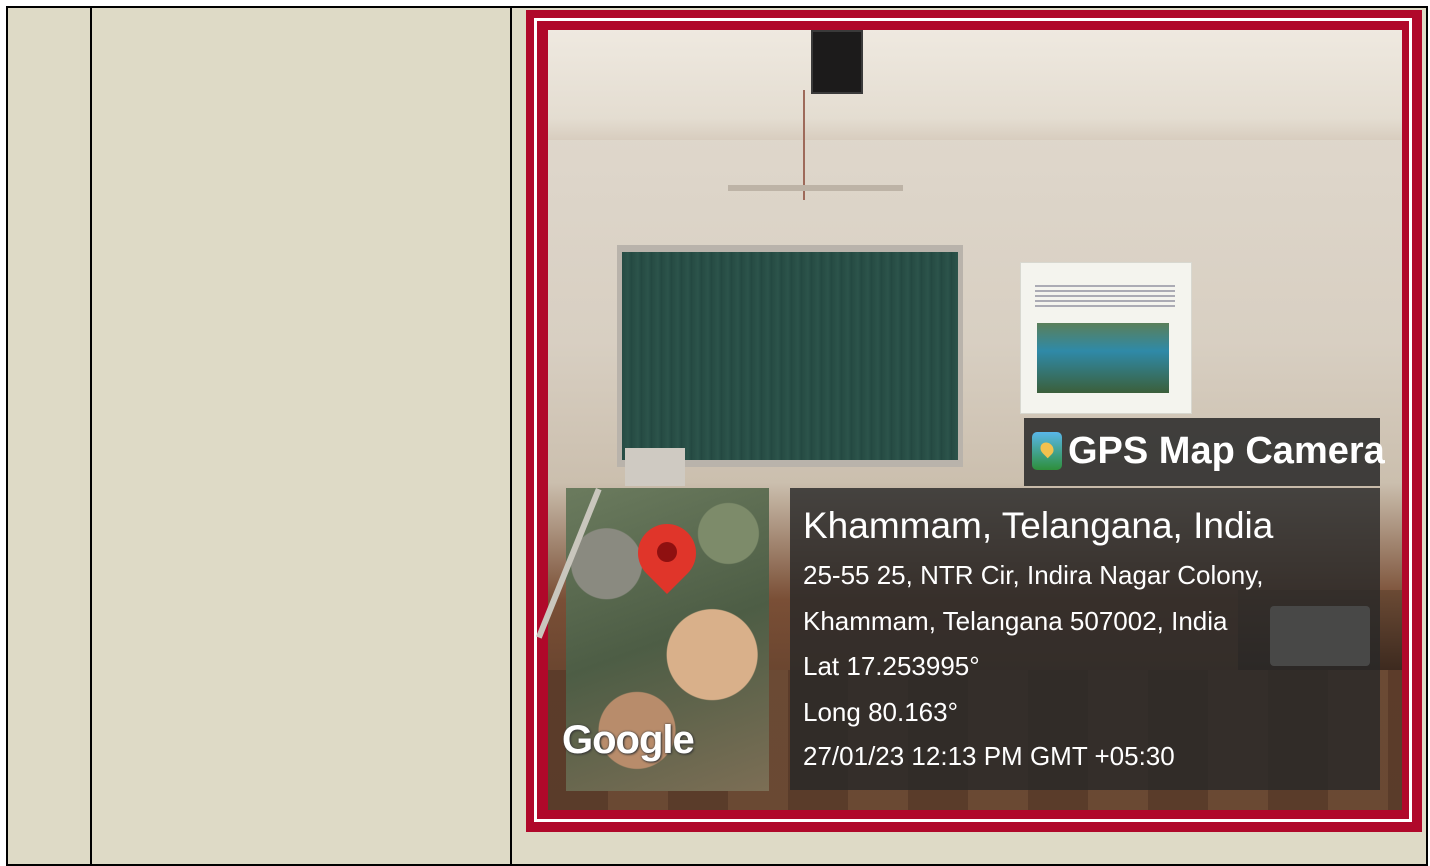 The height and width of the screenshot is (866, 1430). Describe the element at coordinates (1033, 575) in the screenshot. I see `address-line-1: 25-55 25, NTR Cir, Indira Nagar Colony,` at that location.